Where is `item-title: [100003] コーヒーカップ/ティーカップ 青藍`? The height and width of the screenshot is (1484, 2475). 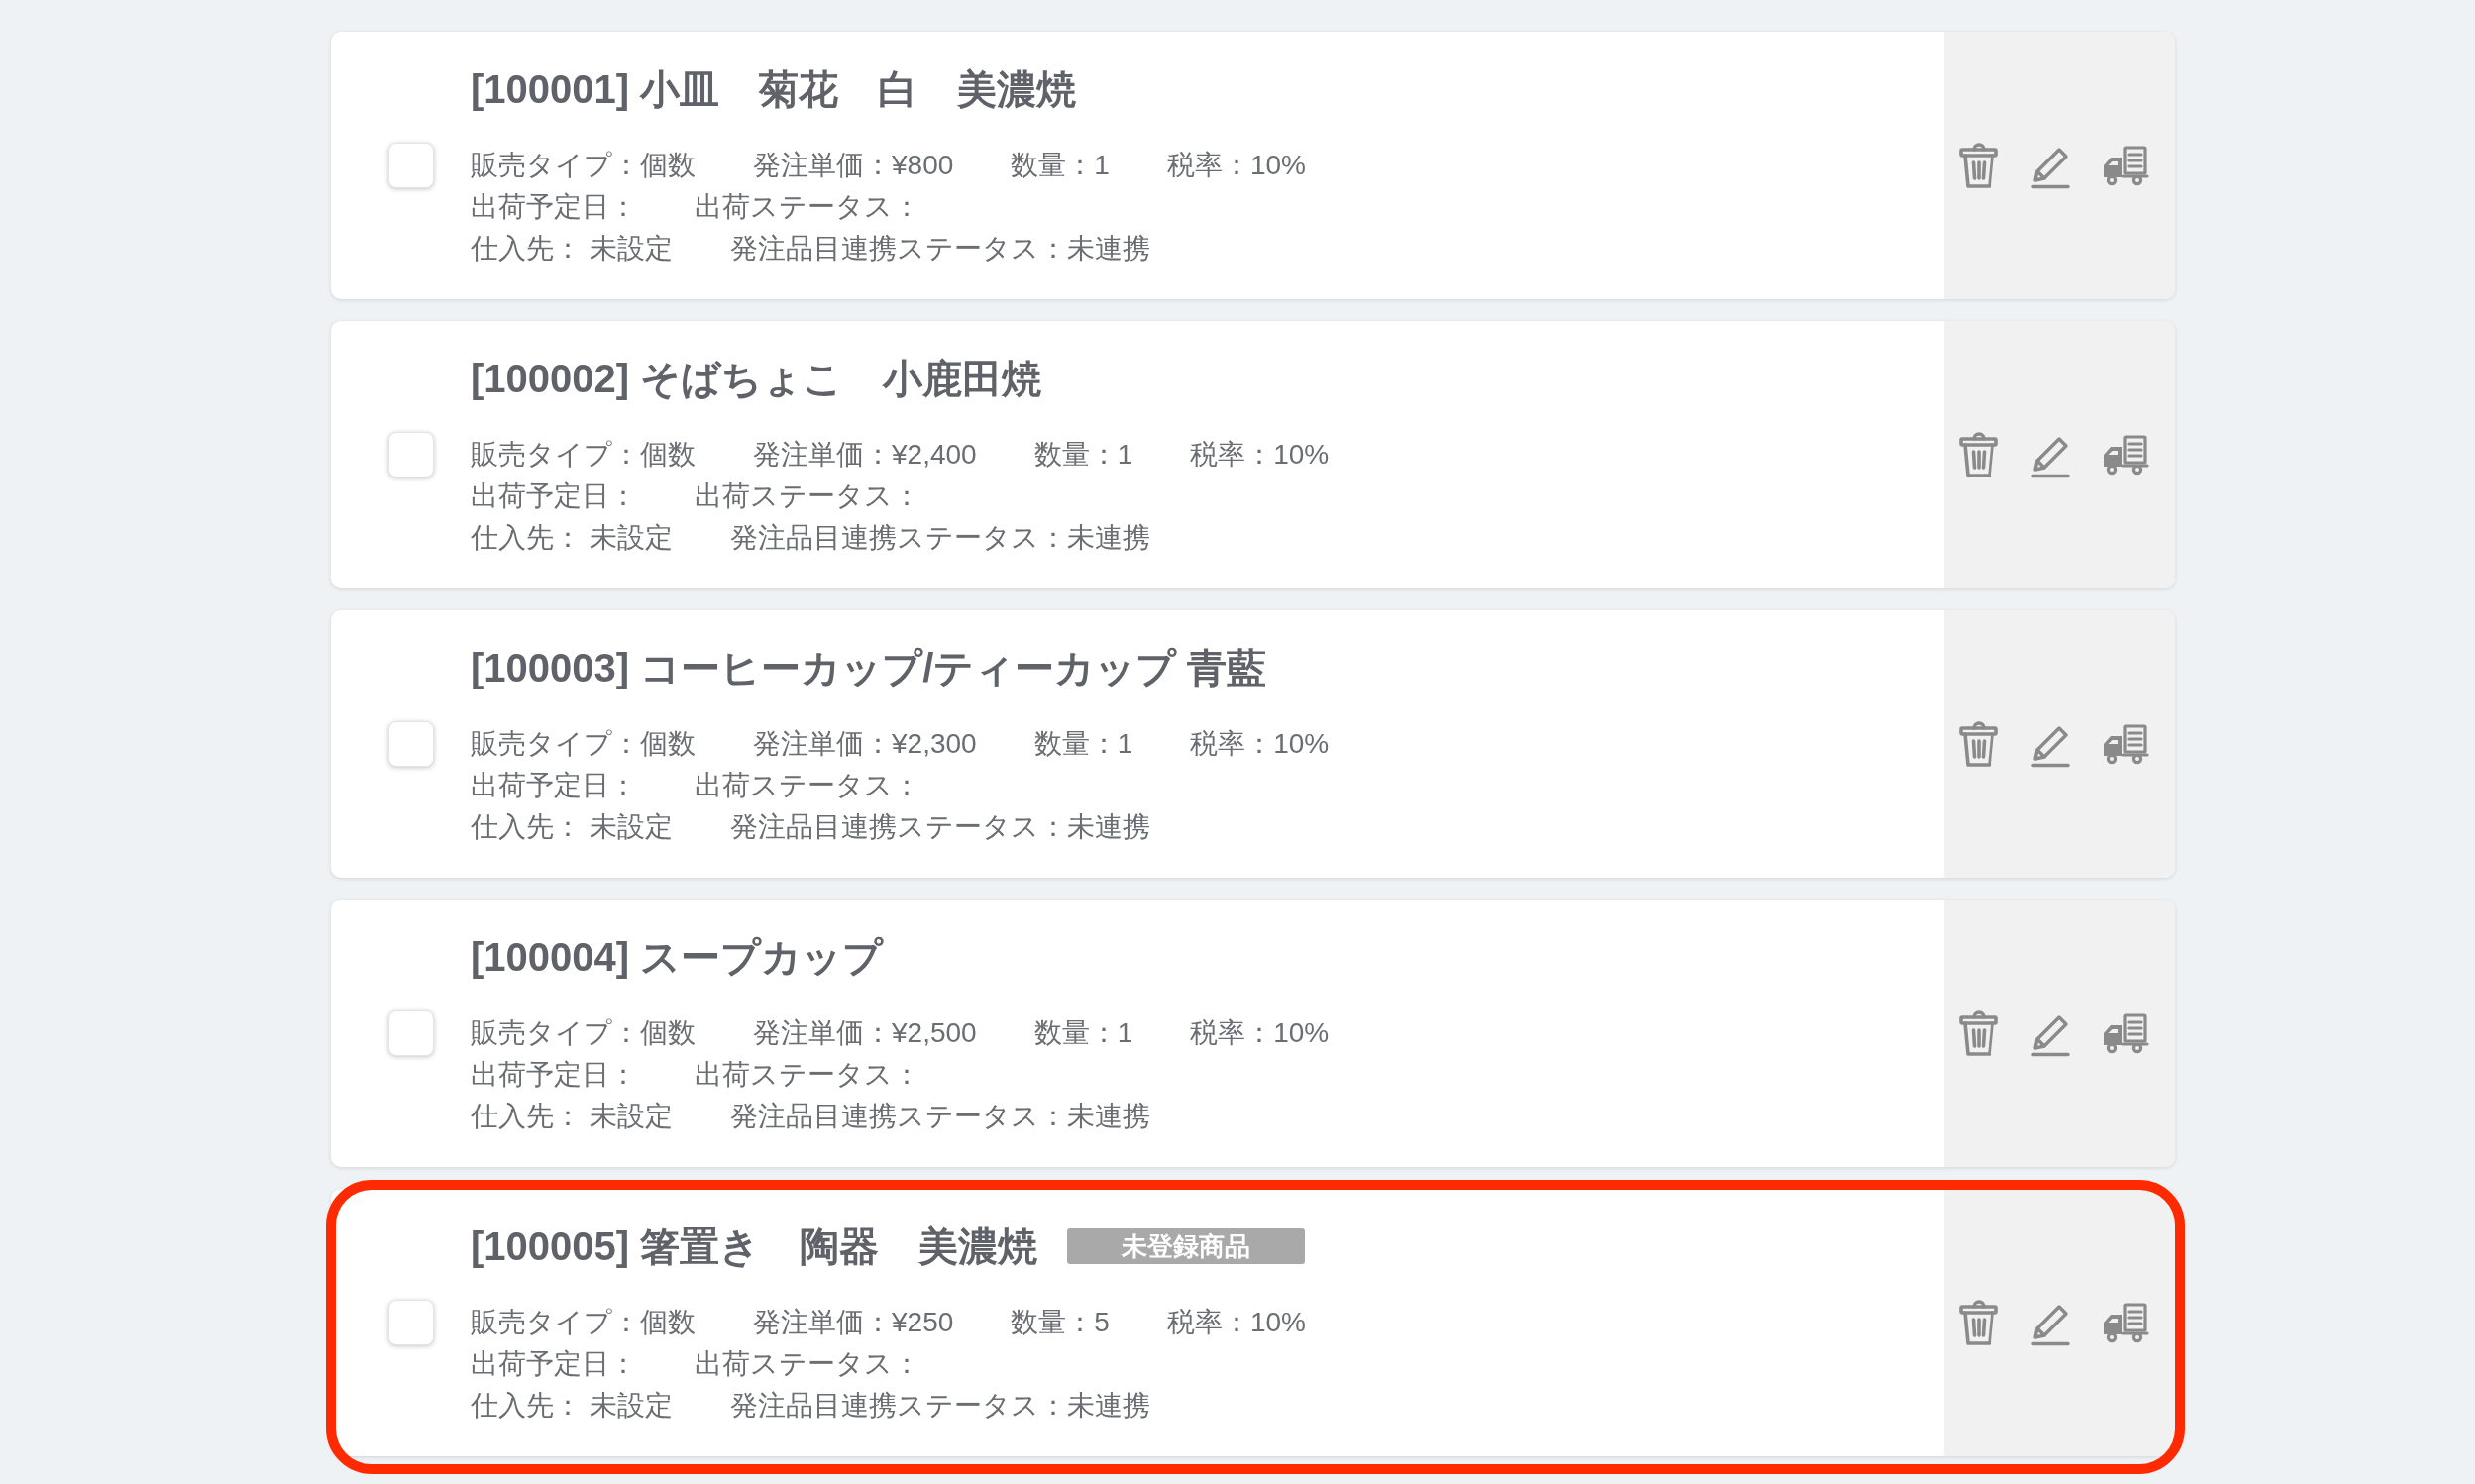
item-title: [100003] コーヒーカップ/ティーカップ 青藍 is located at coordinates (869, 668).